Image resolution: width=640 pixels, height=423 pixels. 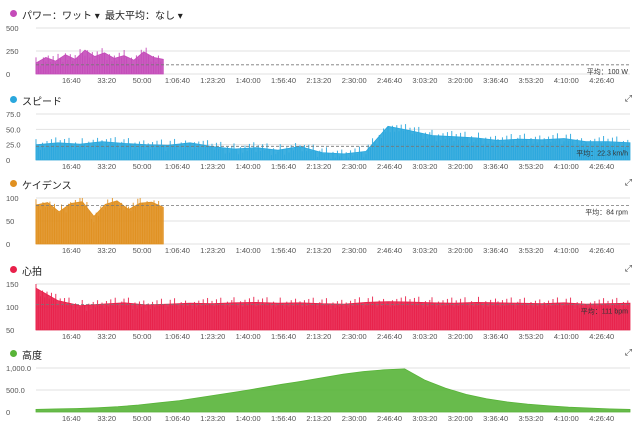 I want to click on speed-legend-dot, so click(x=13, y=99).